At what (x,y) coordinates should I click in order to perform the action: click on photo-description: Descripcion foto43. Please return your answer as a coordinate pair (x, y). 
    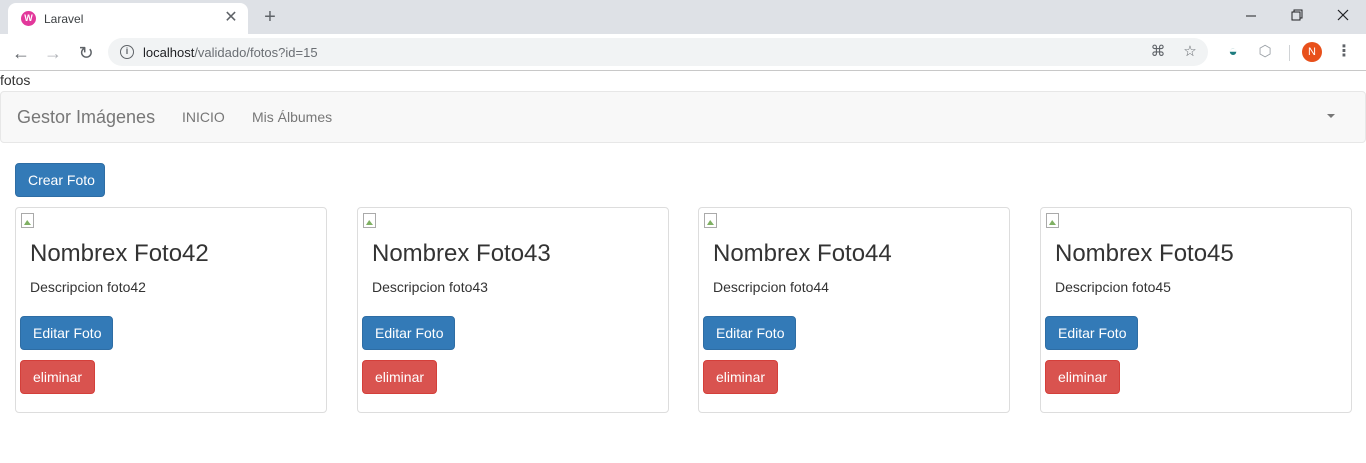
    Looking at the image, I should click on (430, 287).